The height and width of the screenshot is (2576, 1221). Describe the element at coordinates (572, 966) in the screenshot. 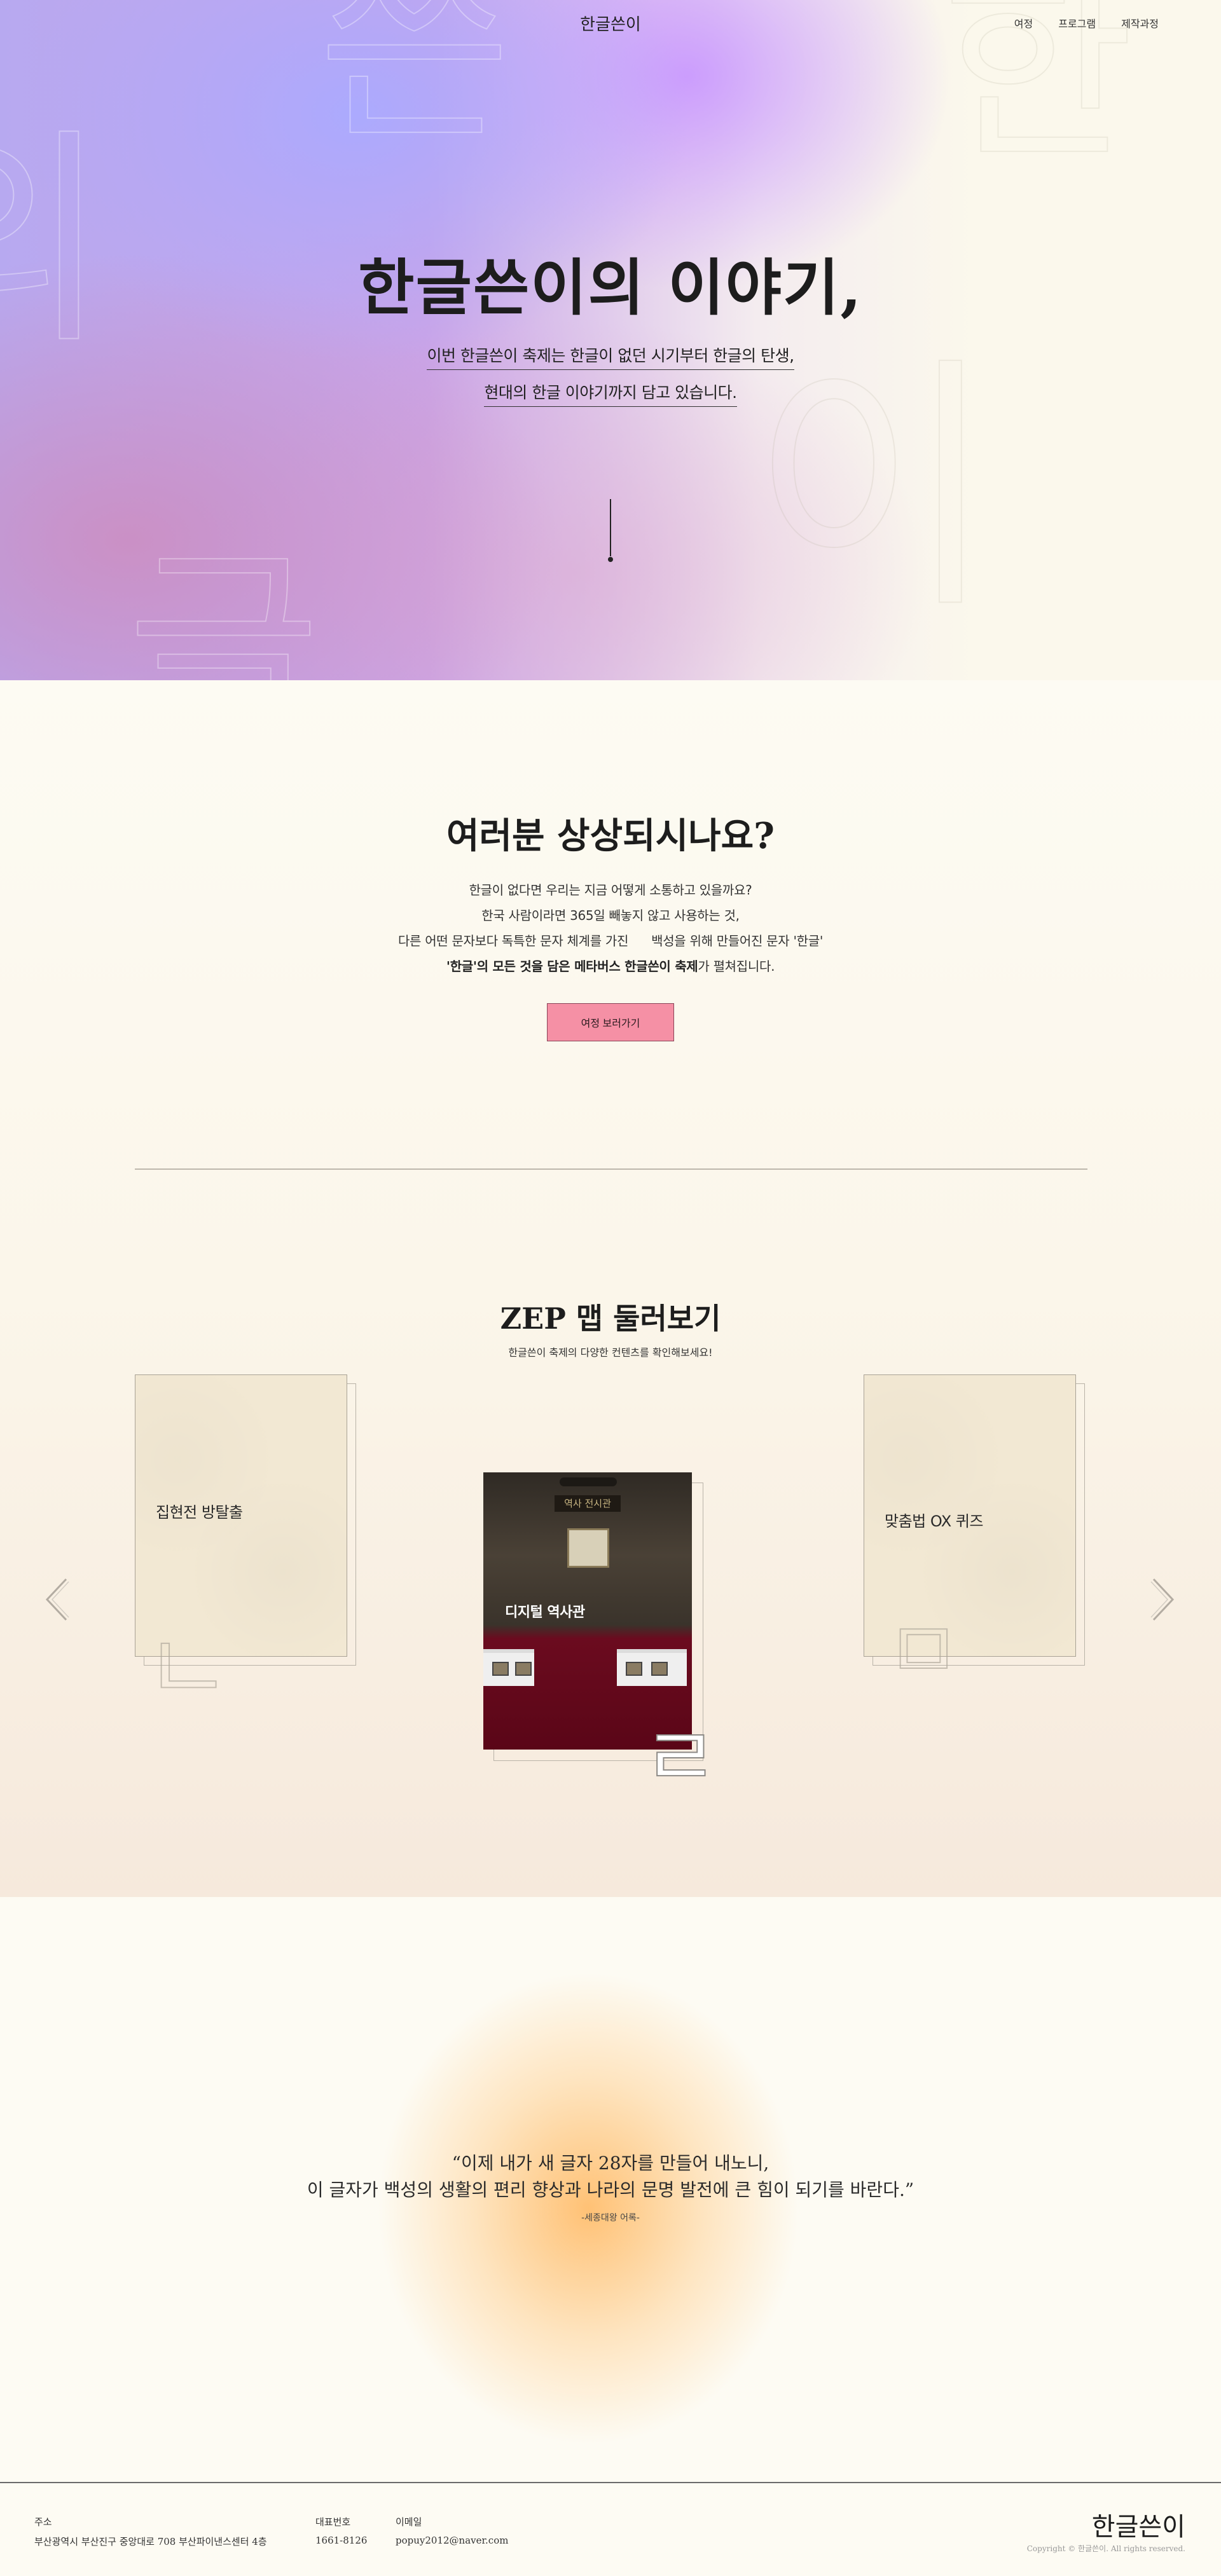

I see `imagine-line-4-bold: '한글'의 모든 것을 담은 메타버스 한글쓴이 축제` at that location.